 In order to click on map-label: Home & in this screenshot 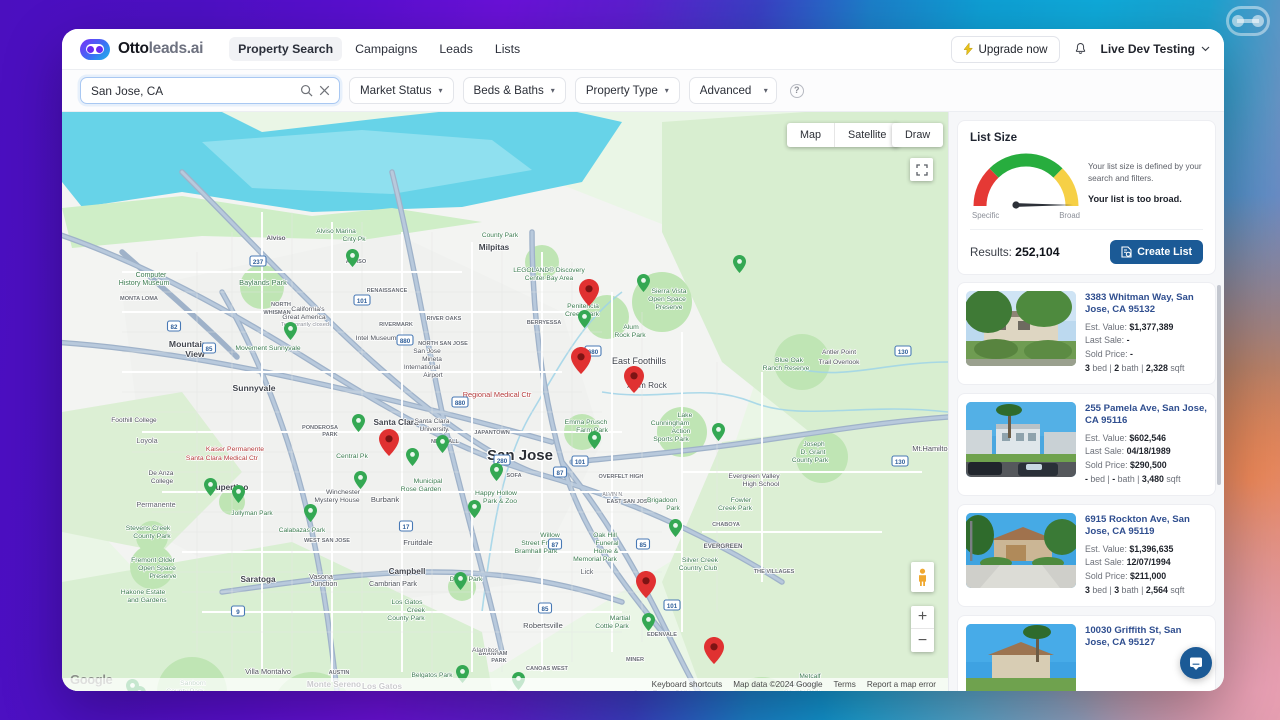, I will do `click(606, 551)`.